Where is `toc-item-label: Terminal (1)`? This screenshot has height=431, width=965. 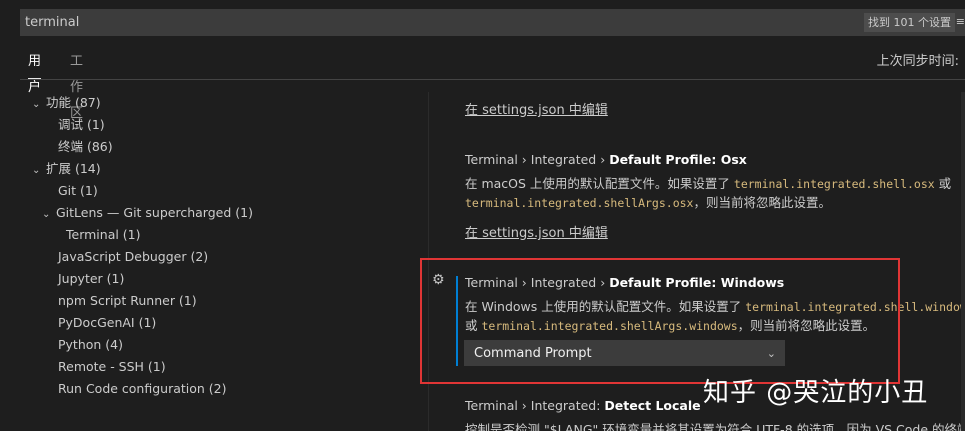
toc-item-label: Terminal (1) is located at coordinates (103, 234).